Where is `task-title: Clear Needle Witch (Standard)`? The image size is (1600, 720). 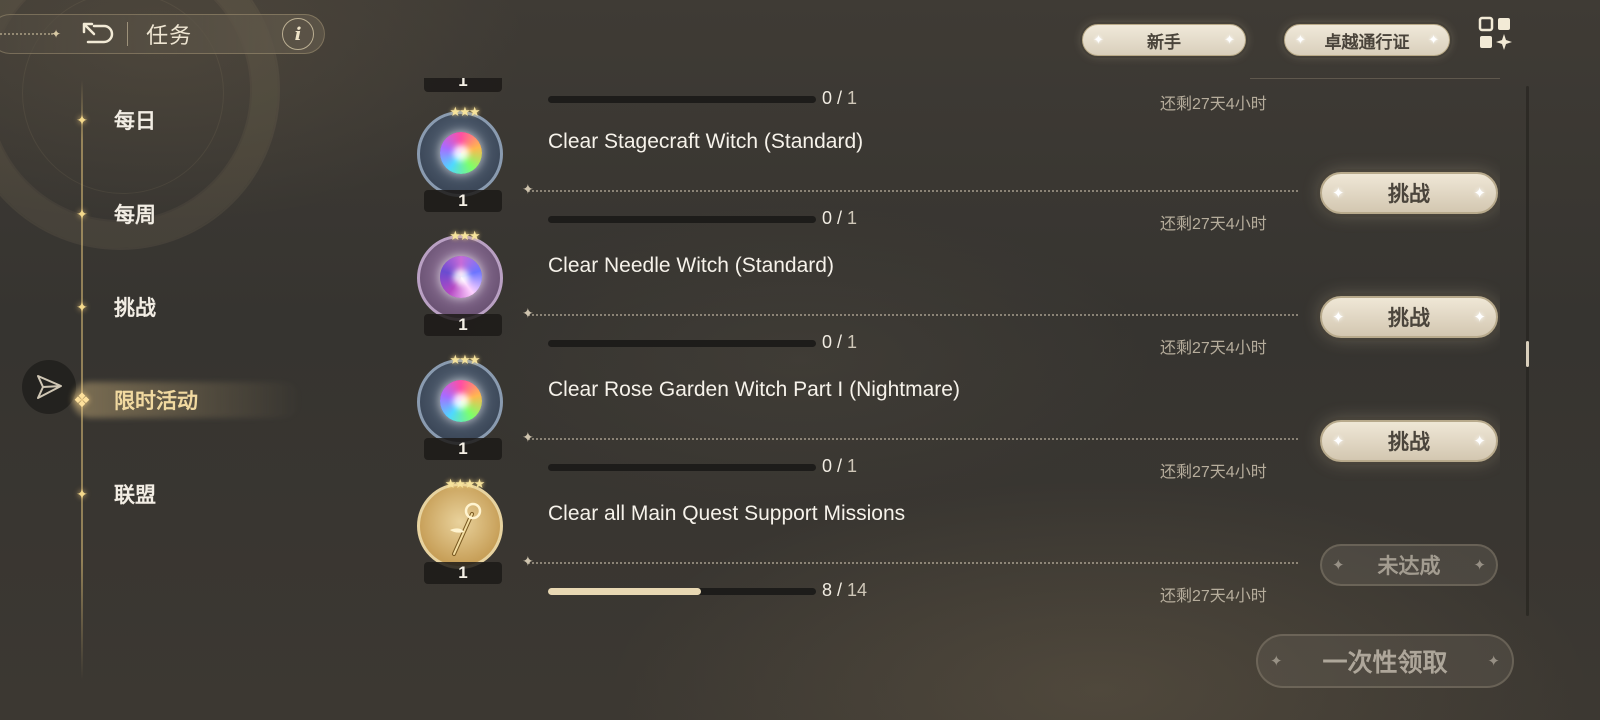 task-title: Clear Needle Witch (Standard) is located at coordinates (691, 265).